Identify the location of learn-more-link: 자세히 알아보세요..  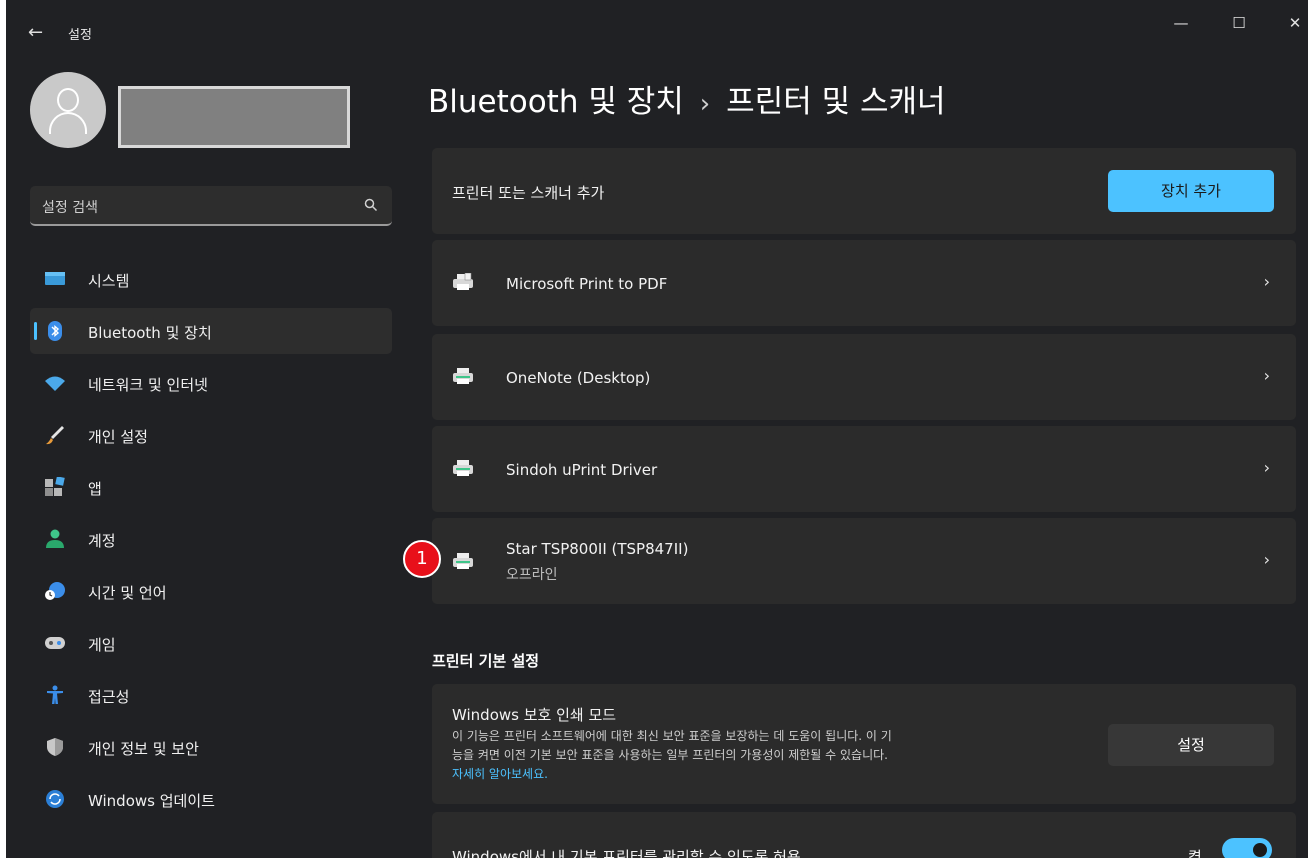
(500, 773).